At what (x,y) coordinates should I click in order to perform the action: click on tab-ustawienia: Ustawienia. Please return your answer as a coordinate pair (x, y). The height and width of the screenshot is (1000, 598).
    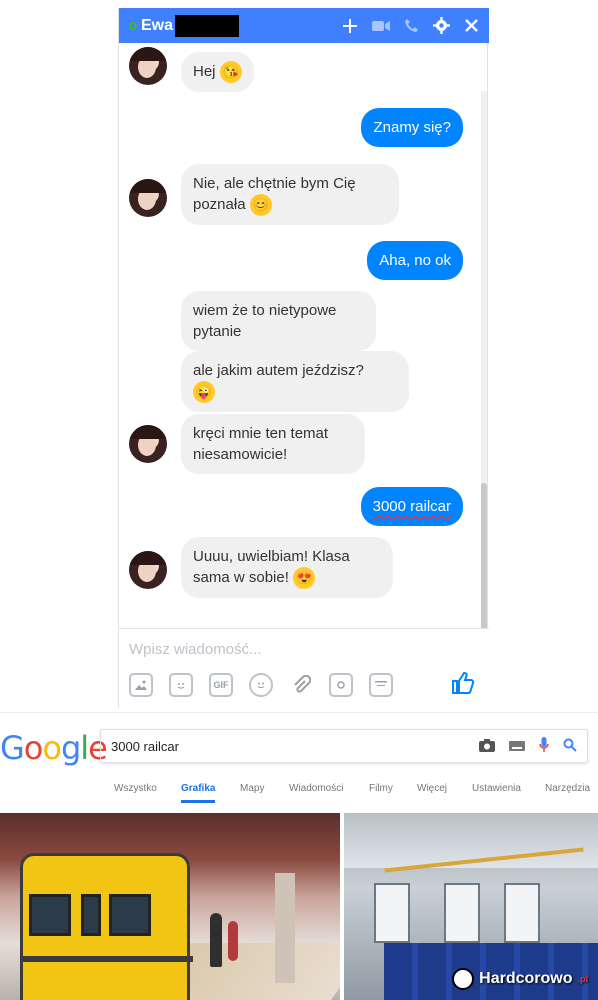
    Looking at the image, I should click on (496, 791).